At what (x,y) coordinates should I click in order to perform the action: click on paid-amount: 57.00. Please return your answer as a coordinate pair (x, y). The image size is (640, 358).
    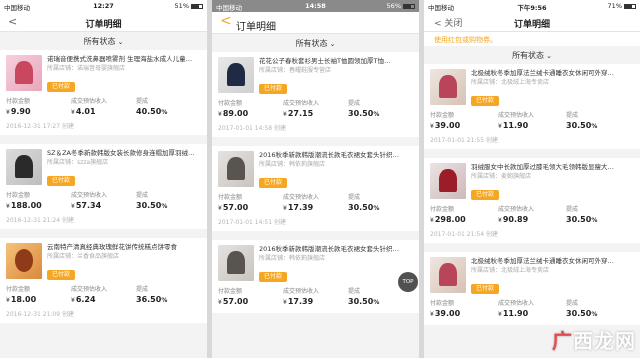
    Looking at the image, I should click on (235, 207).